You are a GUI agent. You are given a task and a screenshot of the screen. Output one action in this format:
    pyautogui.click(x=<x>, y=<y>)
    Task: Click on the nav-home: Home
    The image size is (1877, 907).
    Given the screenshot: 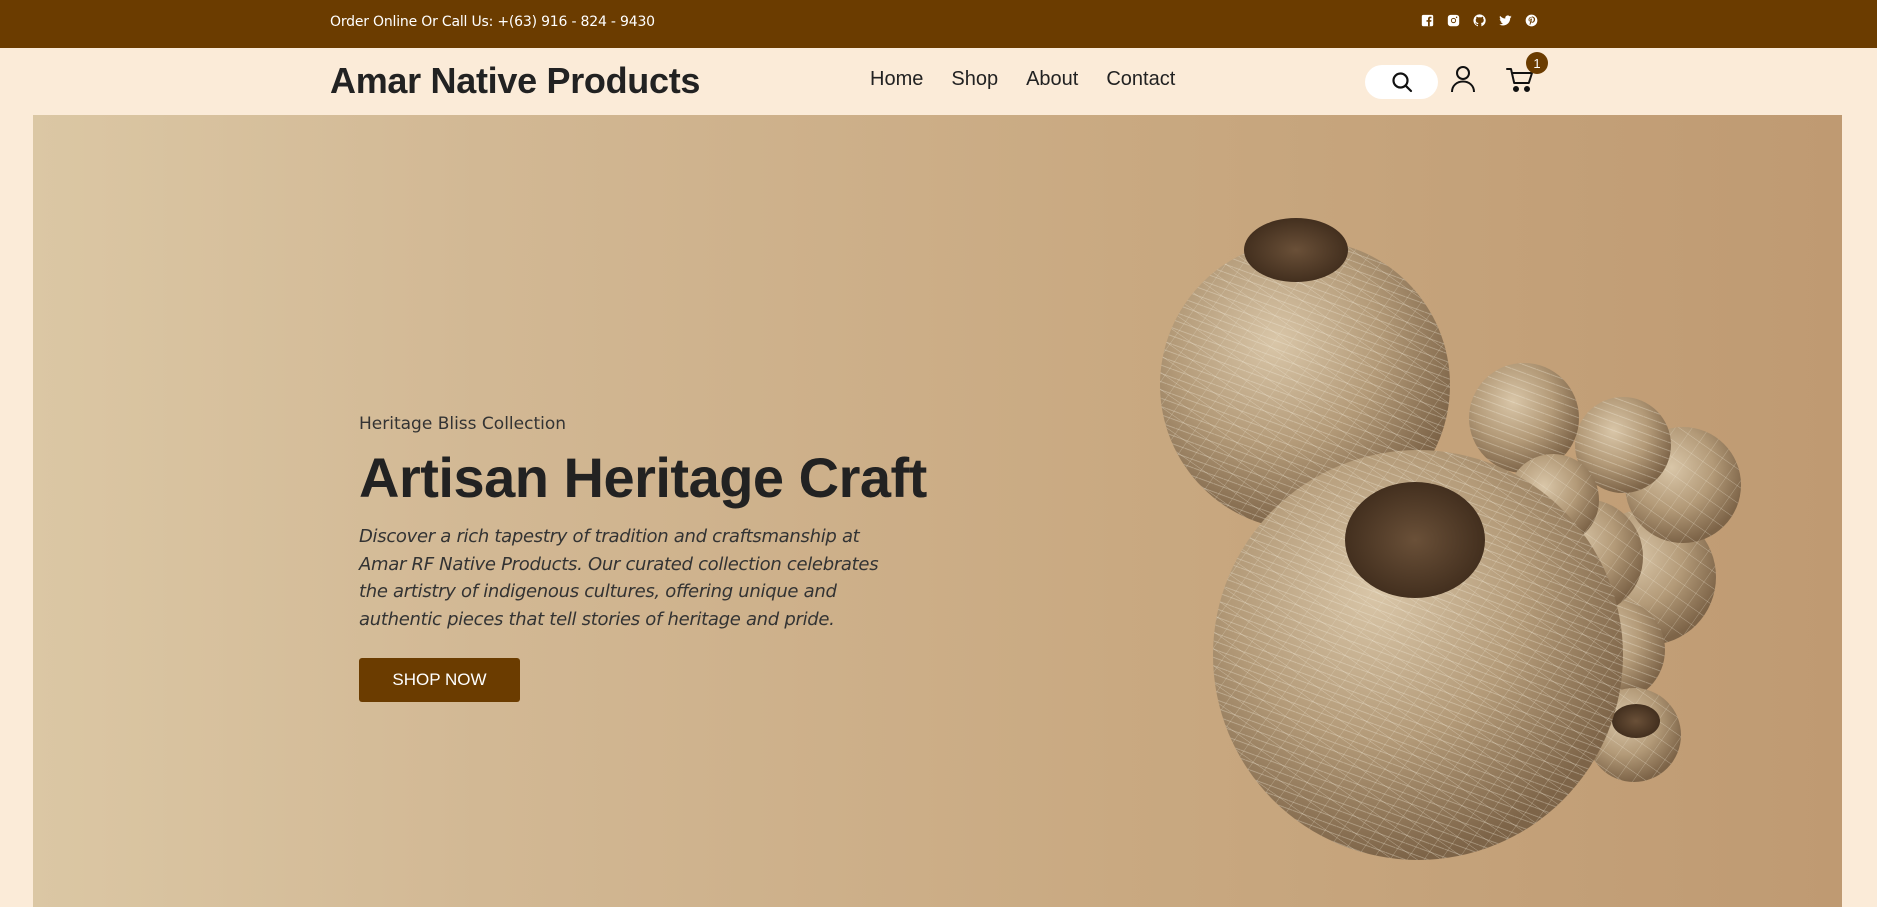 What is the action you would take?
    pyautogui.click(x=896, y=79)
    